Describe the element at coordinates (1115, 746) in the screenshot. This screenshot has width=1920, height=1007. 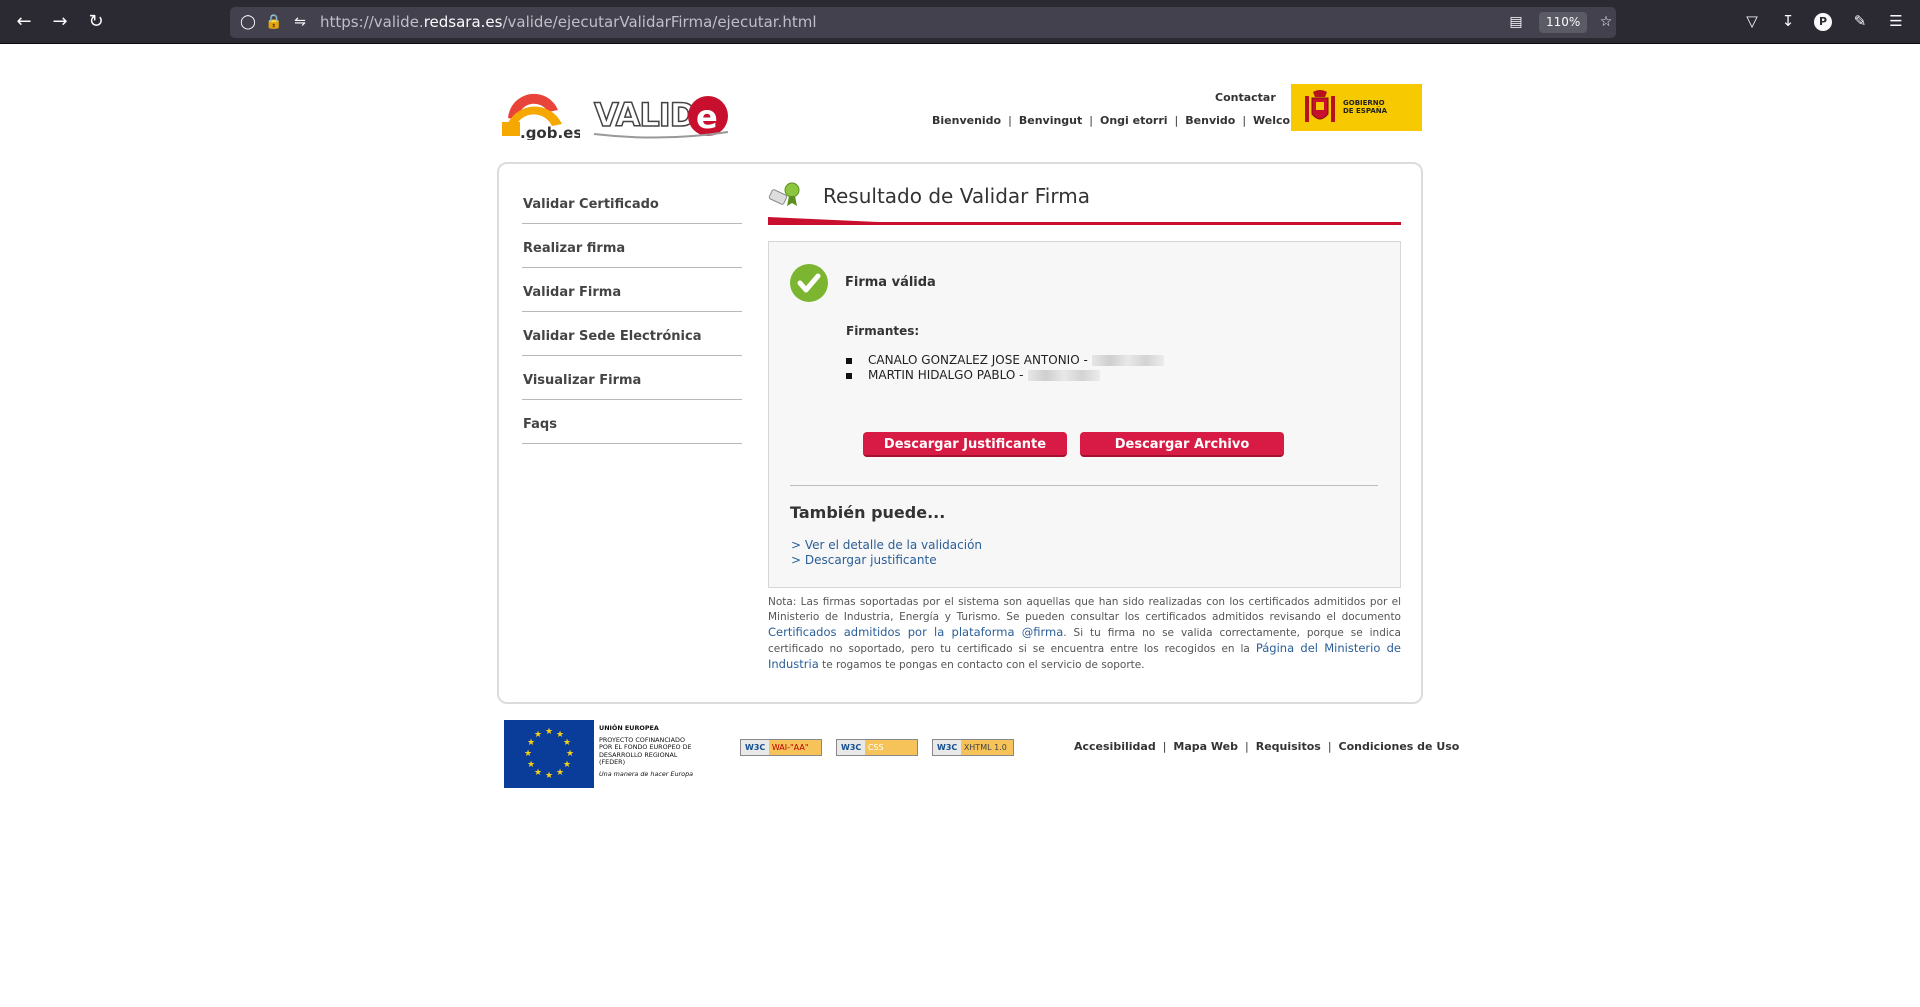
I see `accesibilidad-link: Accesibilidad` at that location.